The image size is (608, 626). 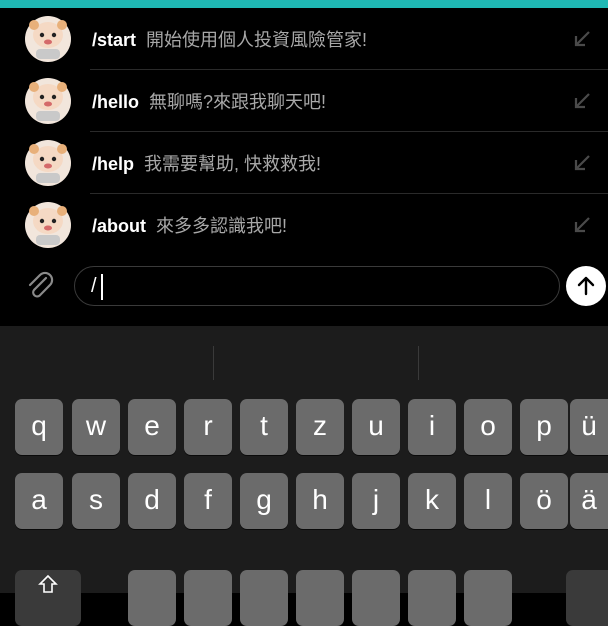 What do you see at coordinates (39, 285) in the screenshot?
I see `paperclip-icon` at bounding box center [39, 285].